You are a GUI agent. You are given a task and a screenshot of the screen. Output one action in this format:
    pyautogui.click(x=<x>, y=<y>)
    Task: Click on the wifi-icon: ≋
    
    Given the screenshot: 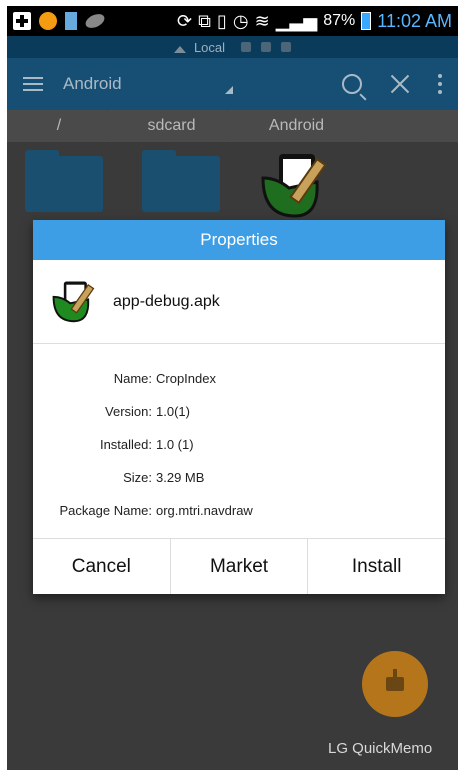 What is the action you would take?
    pyautogui.click(x=262, y=21)
    